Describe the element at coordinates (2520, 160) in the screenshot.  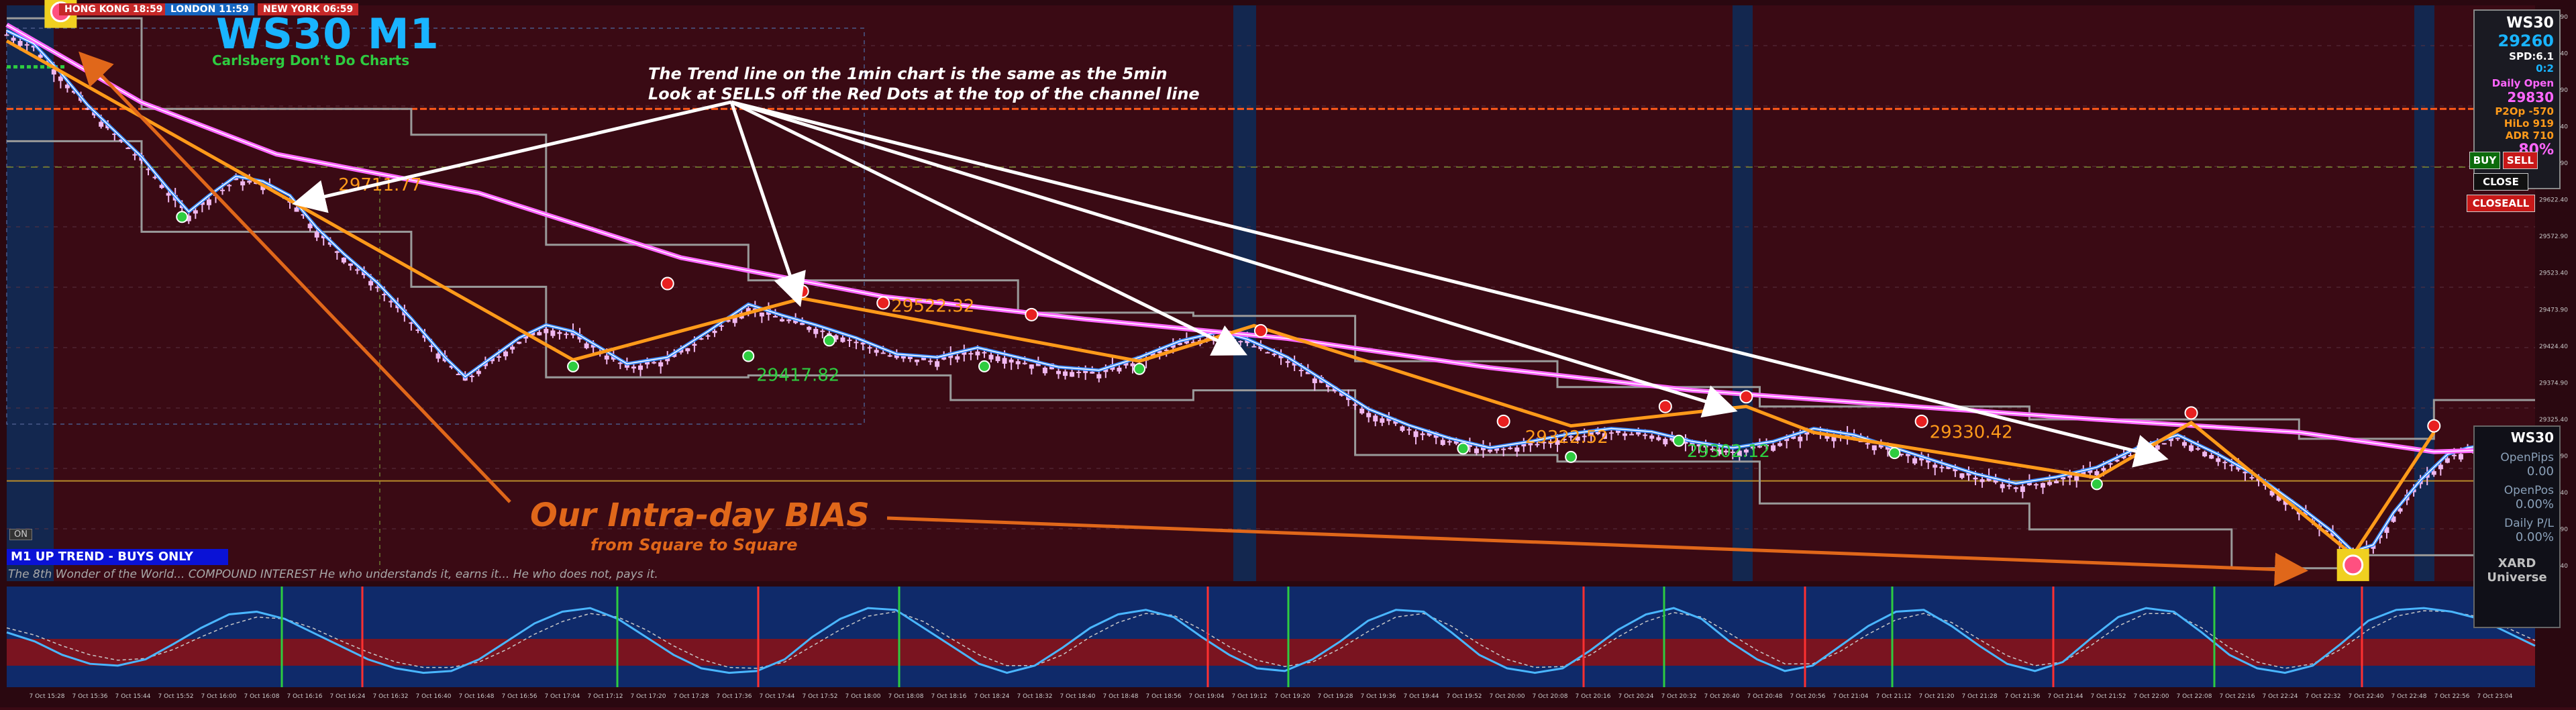
I see `sell-button: SELL` at that location.